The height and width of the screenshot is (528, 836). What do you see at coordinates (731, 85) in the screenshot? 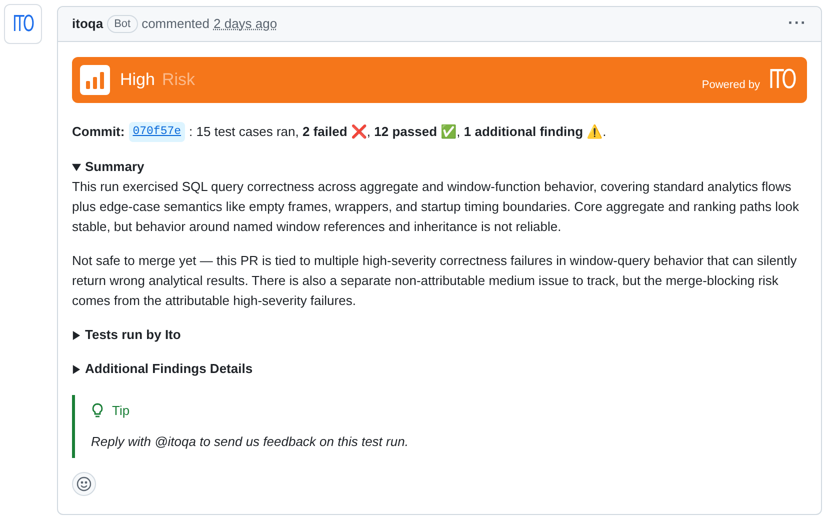
I see `powered-by-text: Powered by` at bounding box center [731, 85].